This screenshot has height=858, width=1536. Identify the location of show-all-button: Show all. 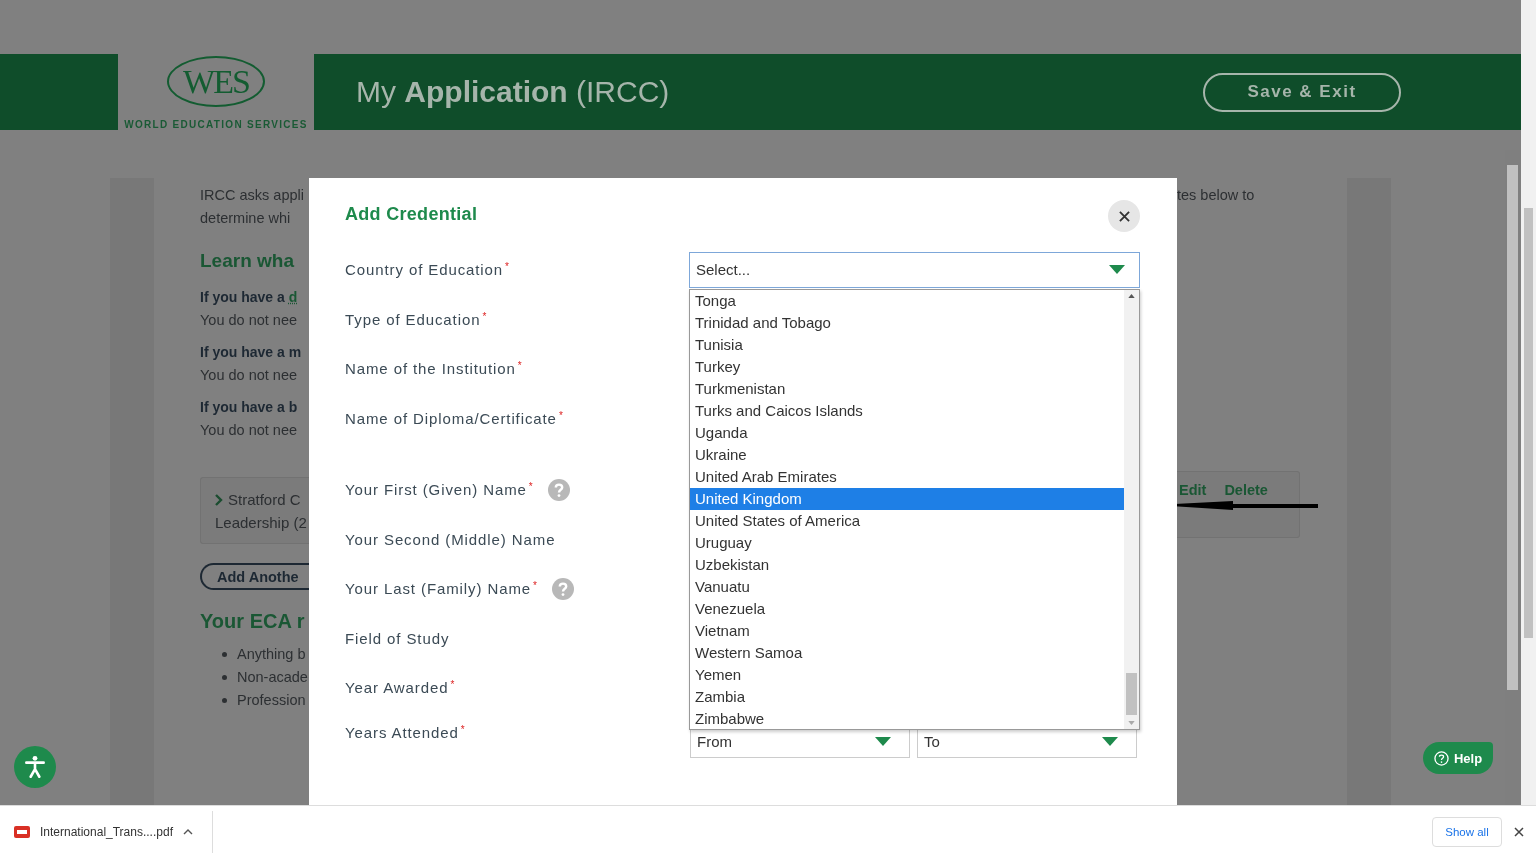
(1467, 832).